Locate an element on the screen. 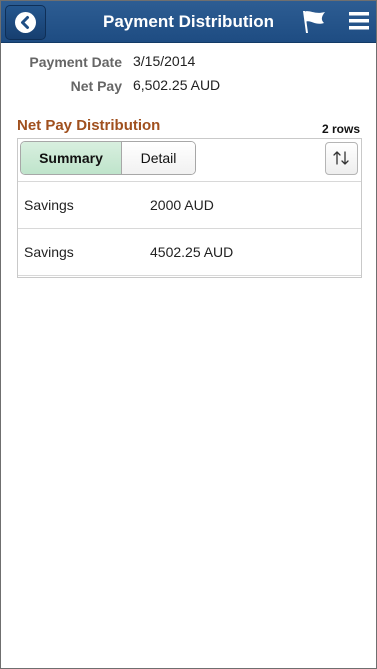 The image size is (377, 669). table-row: Savings 2000 AUD is located at coordinates (189, 205).